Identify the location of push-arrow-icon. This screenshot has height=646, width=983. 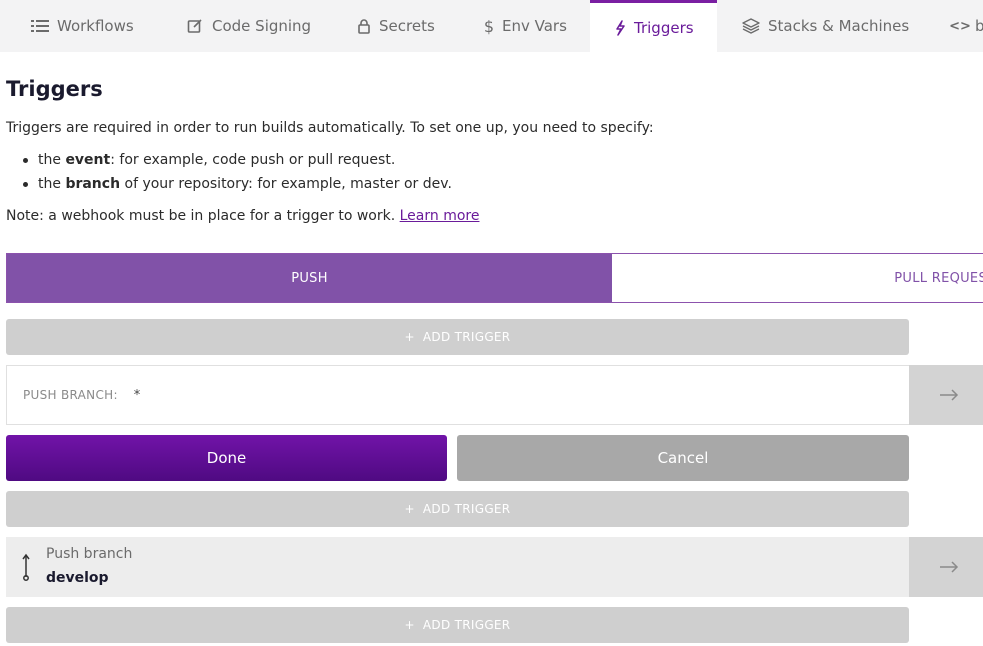
(26, 567).